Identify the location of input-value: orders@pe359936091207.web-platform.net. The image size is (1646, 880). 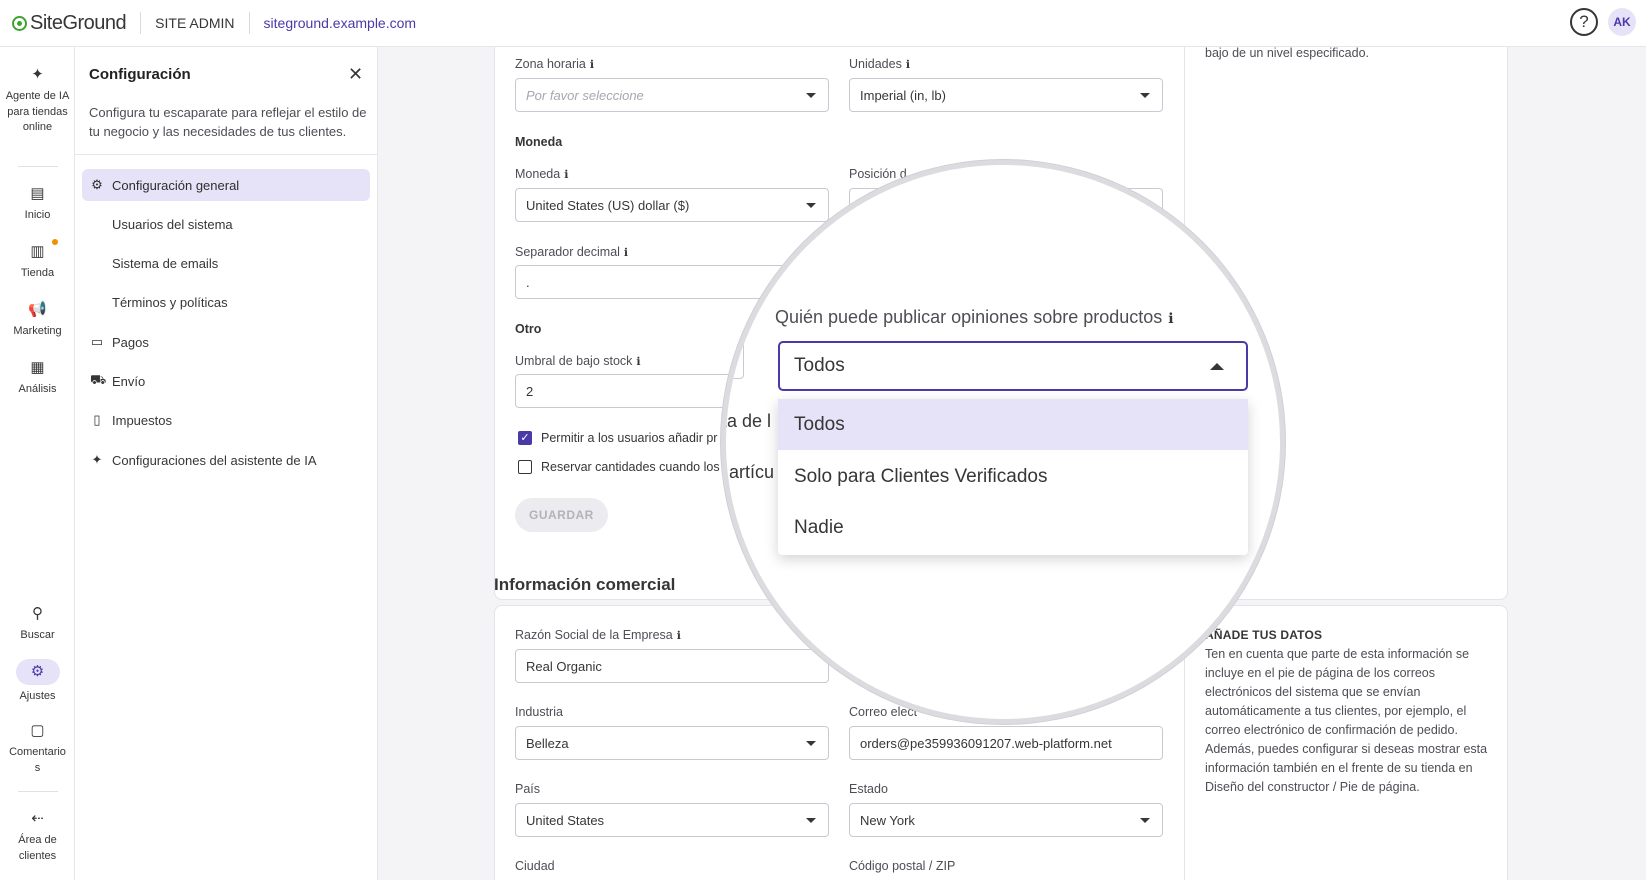
(986, 743).